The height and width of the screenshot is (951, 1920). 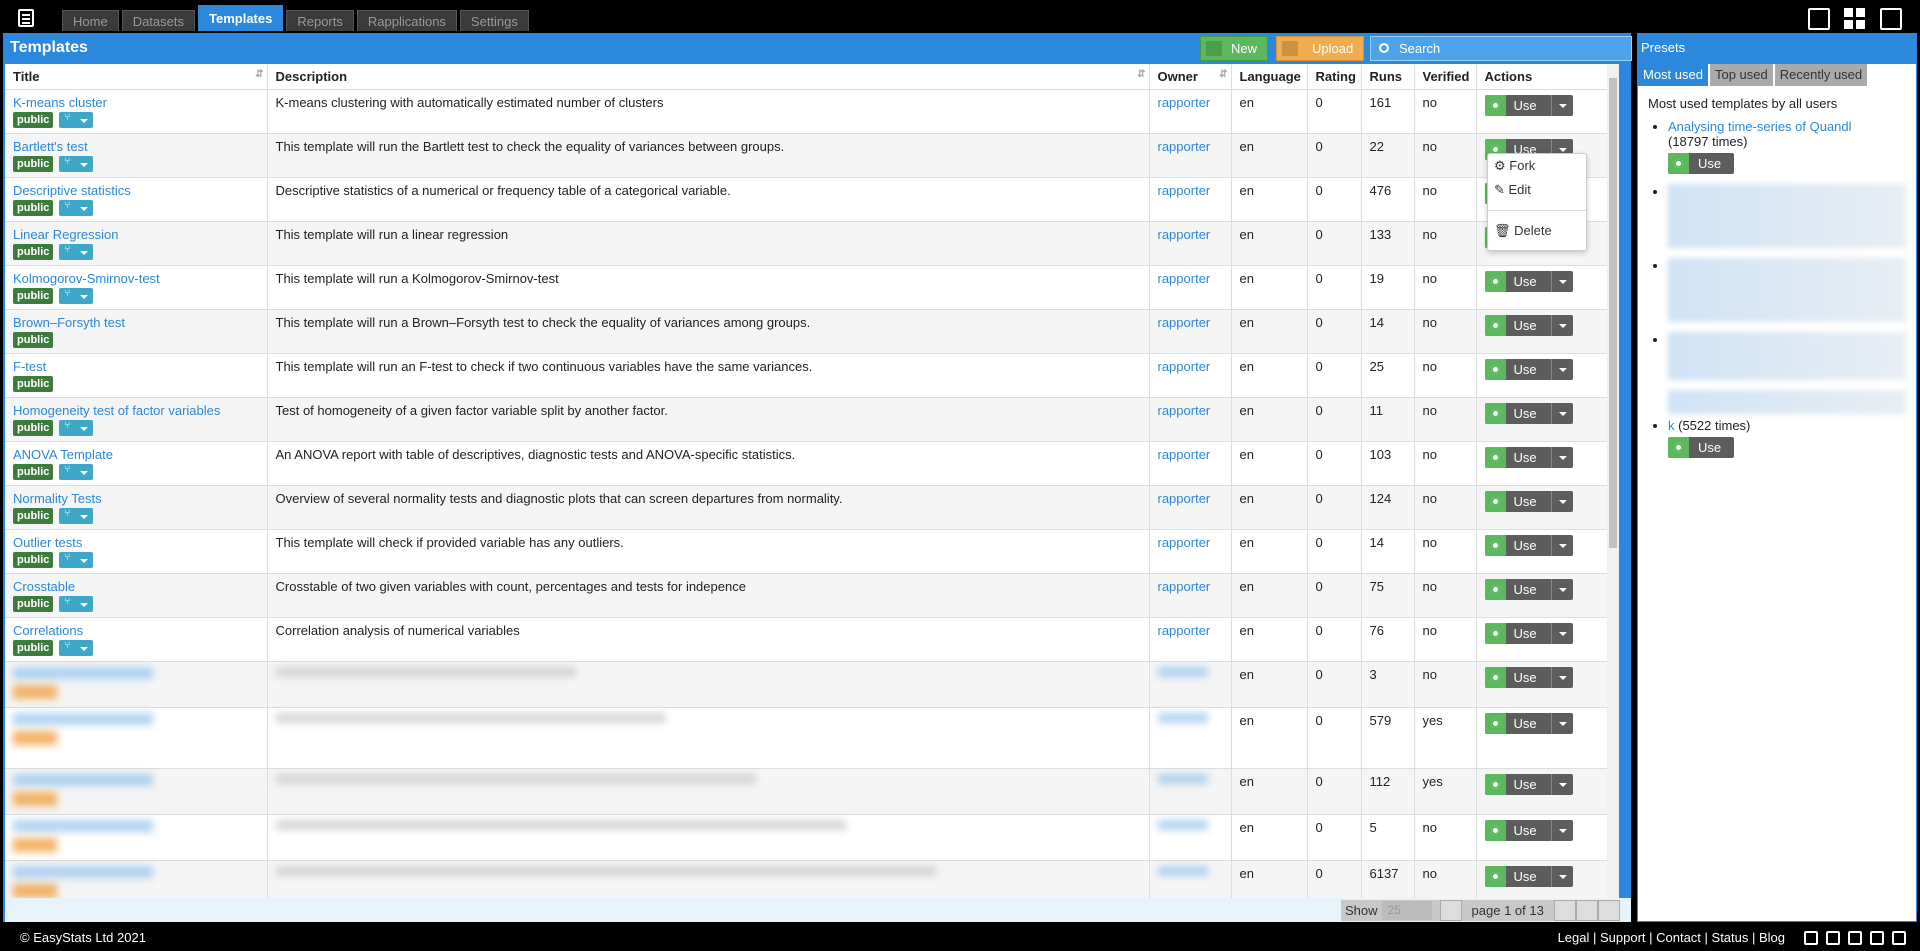 What do you see at coordinates (241, 18) in the screenshot?
I see `tab-templates: Templates` at bounding box center [241, 18].